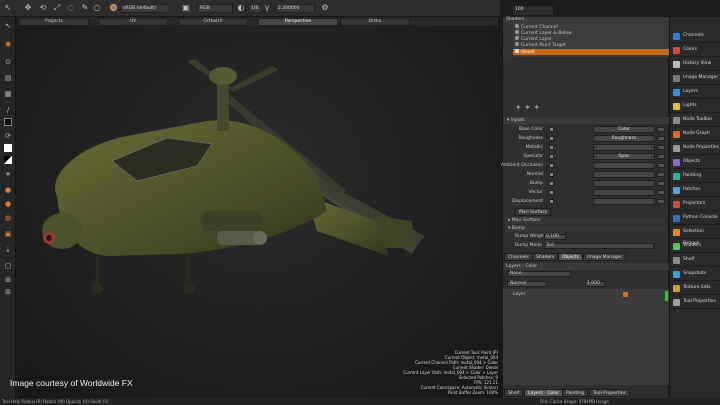 Image resolution: width=720 pixels, height=405 pixels. Describe the element at coordinates (666, 296) in the screenshot. I see `visibility-indicator` at that location.